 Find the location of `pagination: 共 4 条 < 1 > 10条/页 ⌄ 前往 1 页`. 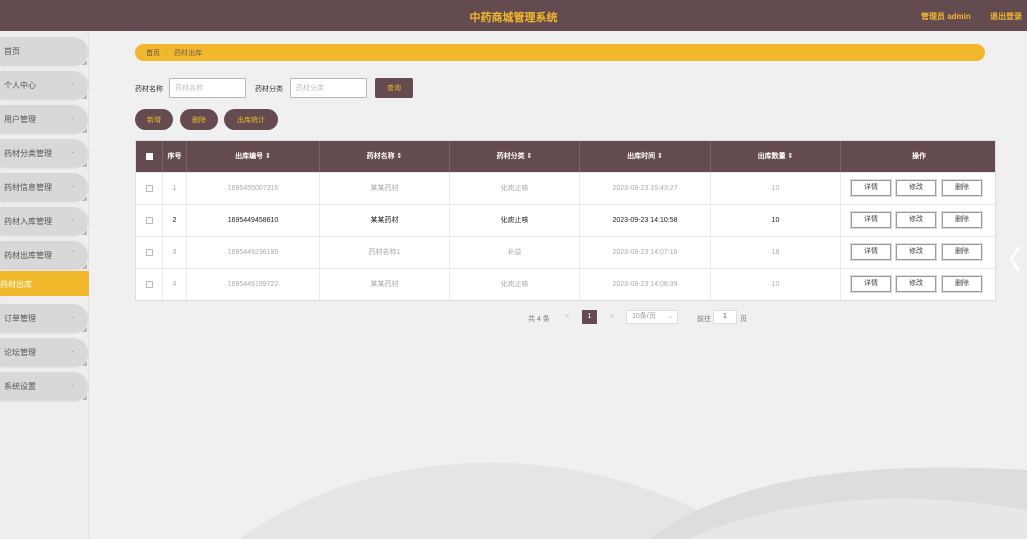

pagination: 共 4 条 < 1 > 10条/页 ⌄ 前往 1 页 is located at coordinates (513, 318).